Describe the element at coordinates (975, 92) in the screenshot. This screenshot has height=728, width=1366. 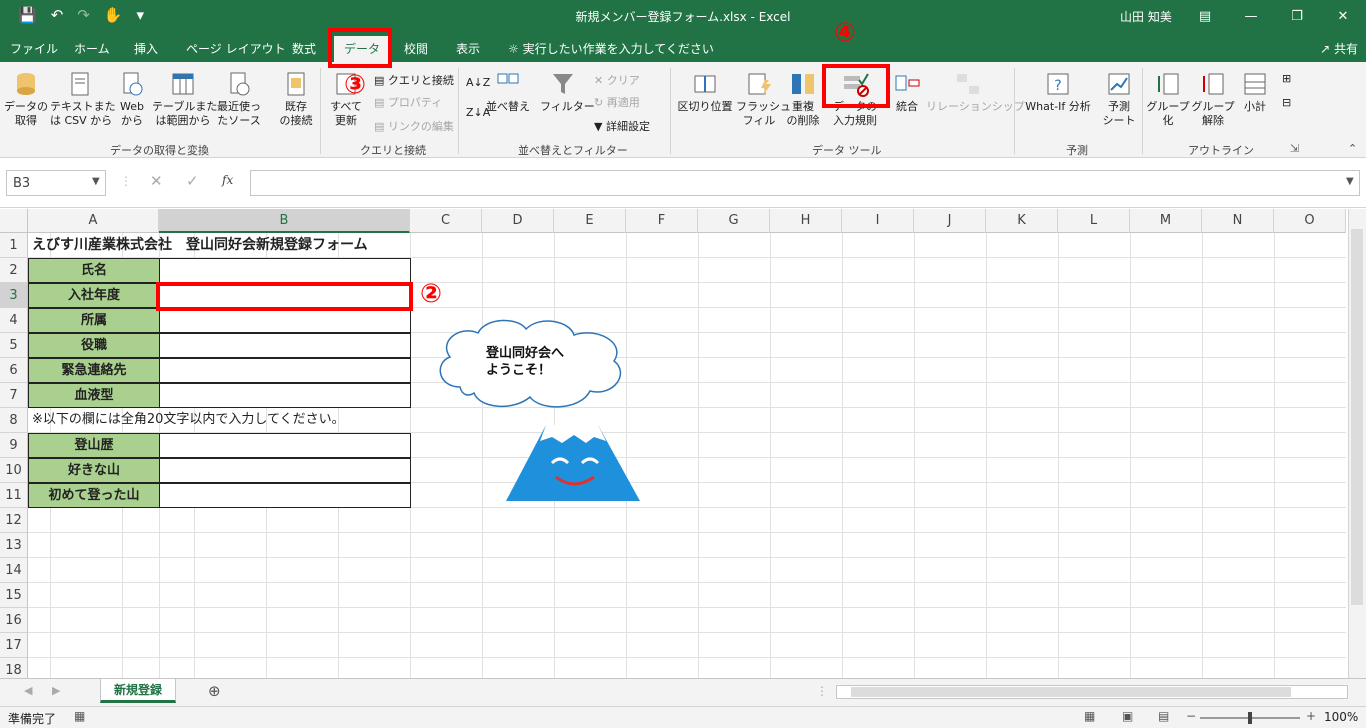
I see `relationships-button: リレーションシップ` at that location.